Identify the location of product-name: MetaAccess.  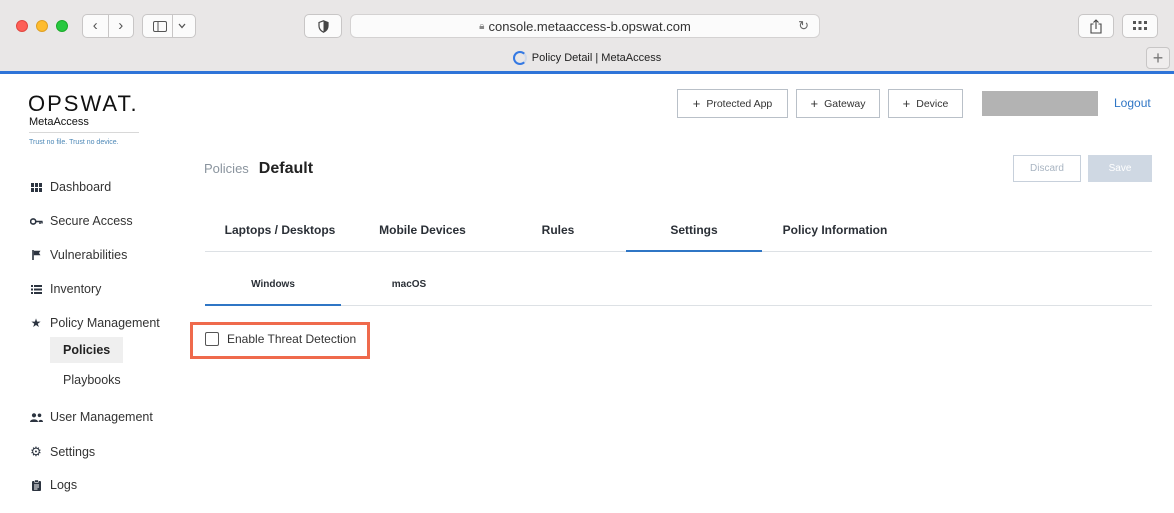
(59, 122).